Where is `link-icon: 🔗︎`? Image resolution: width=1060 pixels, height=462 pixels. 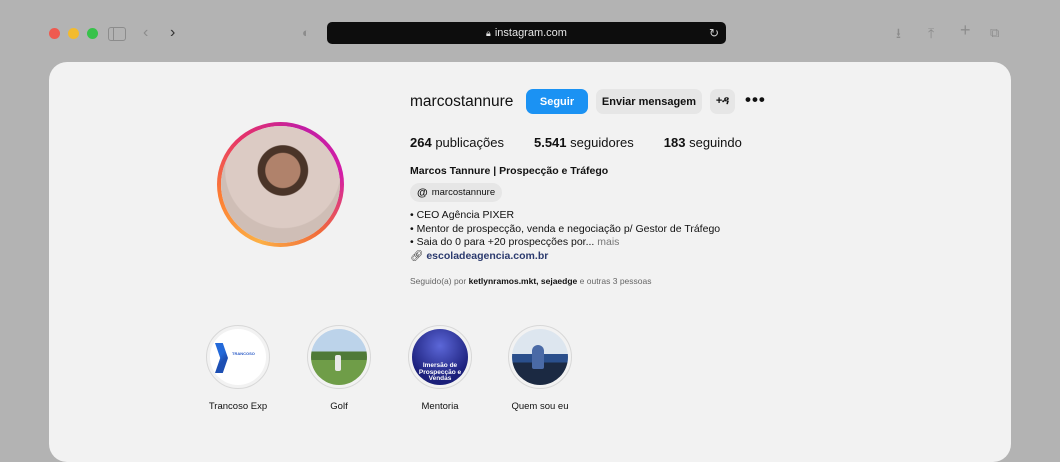
link-icon: 🔗︎ is located at coordinates (417, 256).